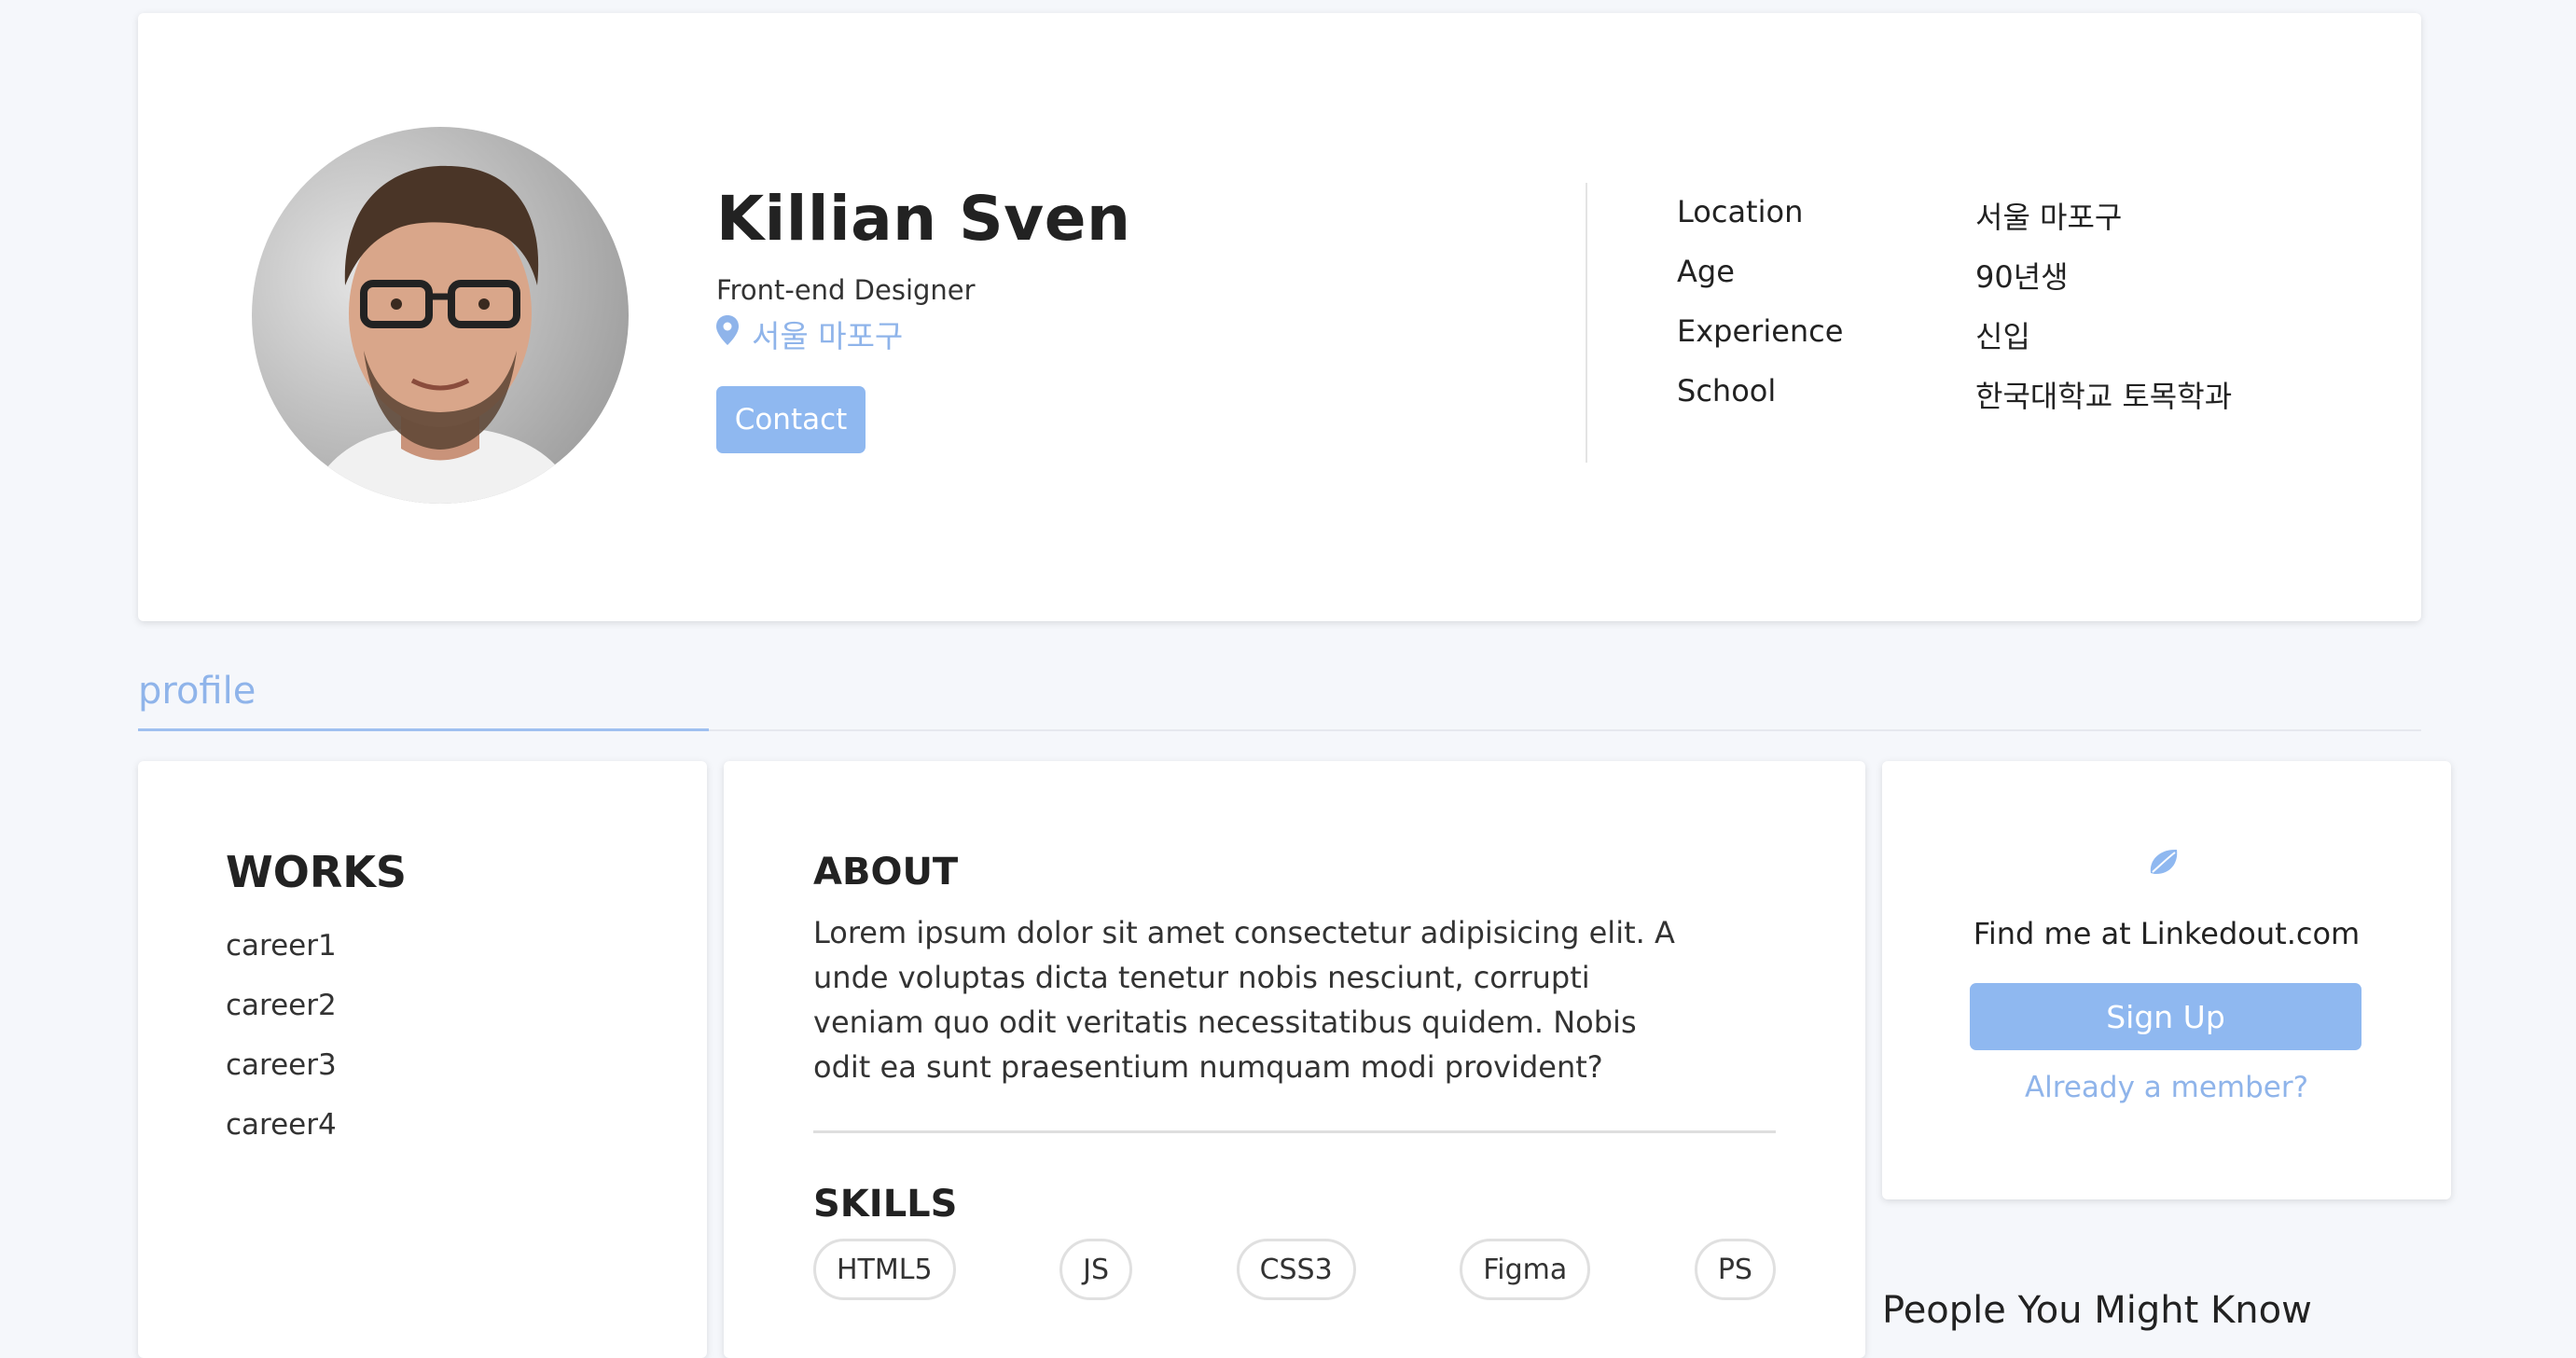  Describe the element at coordinates (1727, 391) in the screenshot. I see `info-label: School` at that location.